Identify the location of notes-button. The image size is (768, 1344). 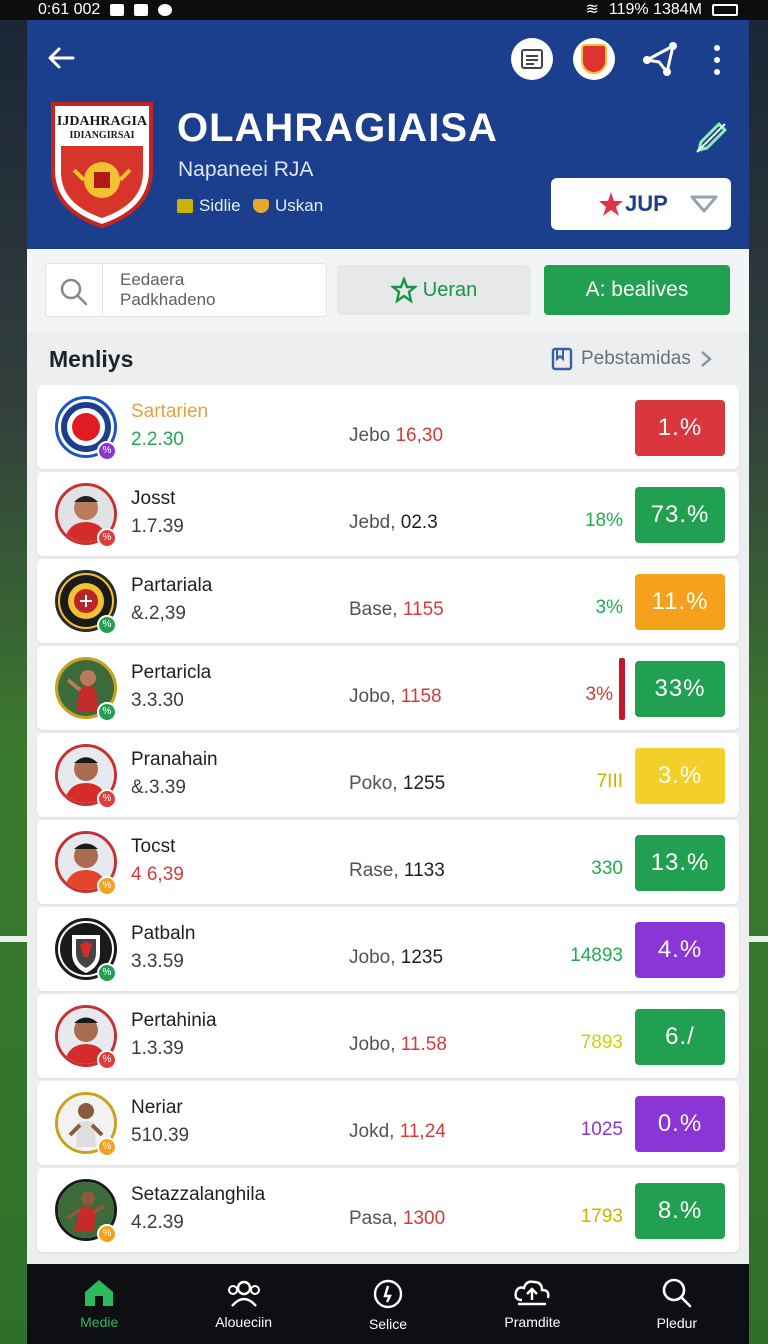
(532, 59).